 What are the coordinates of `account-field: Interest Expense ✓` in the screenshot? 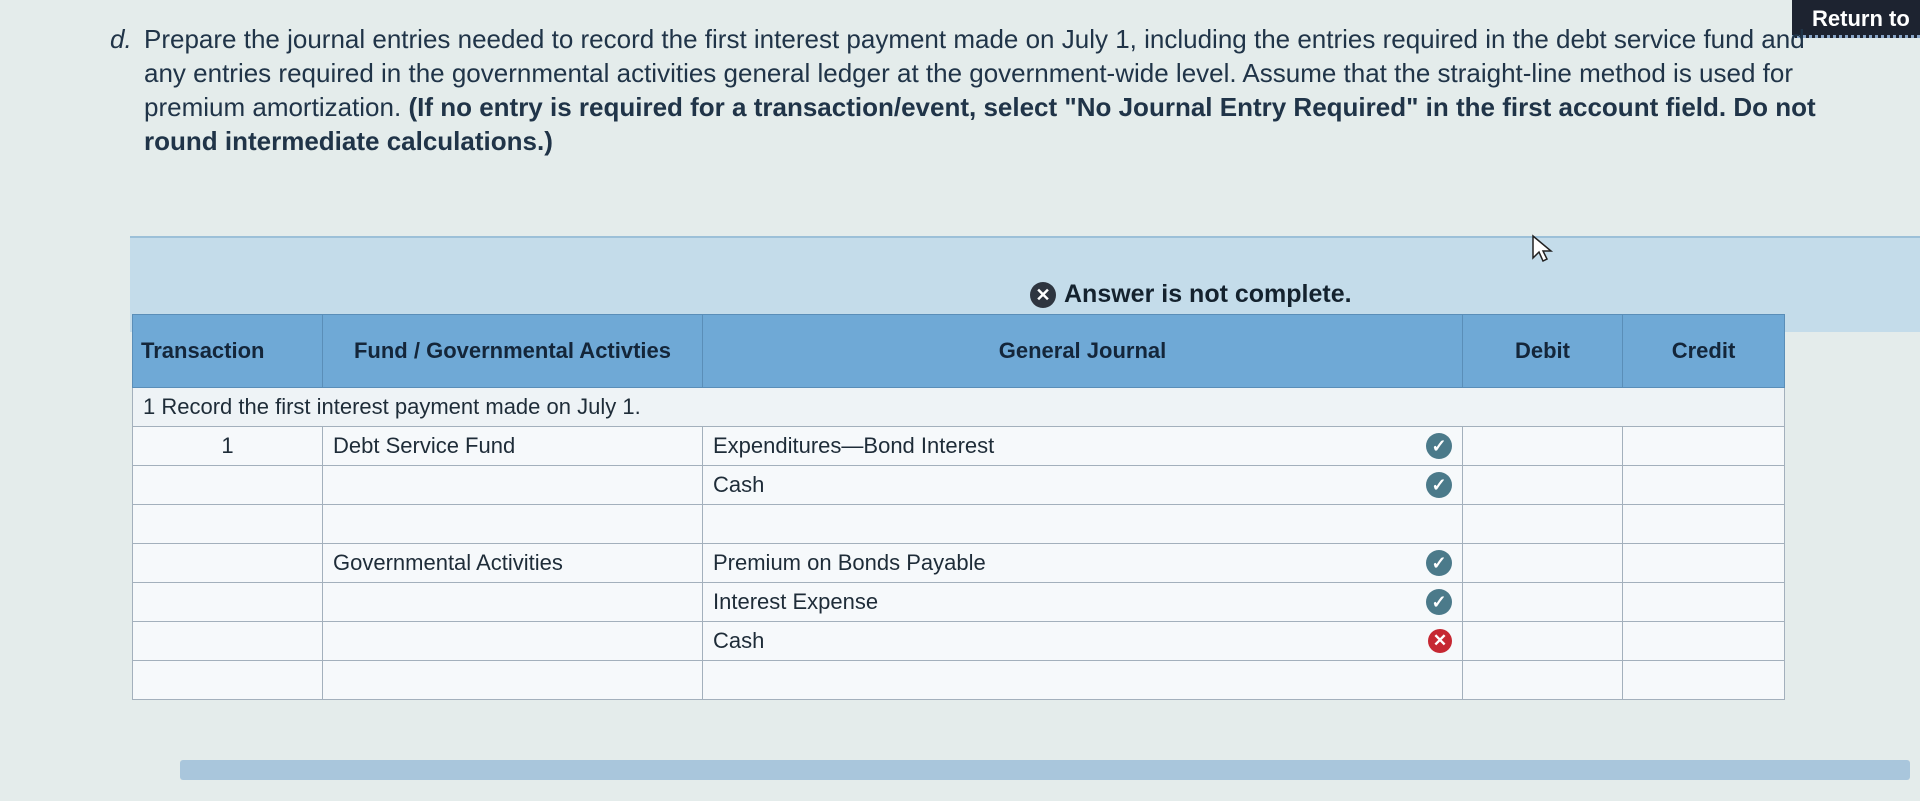 It's located at (1082, 602).